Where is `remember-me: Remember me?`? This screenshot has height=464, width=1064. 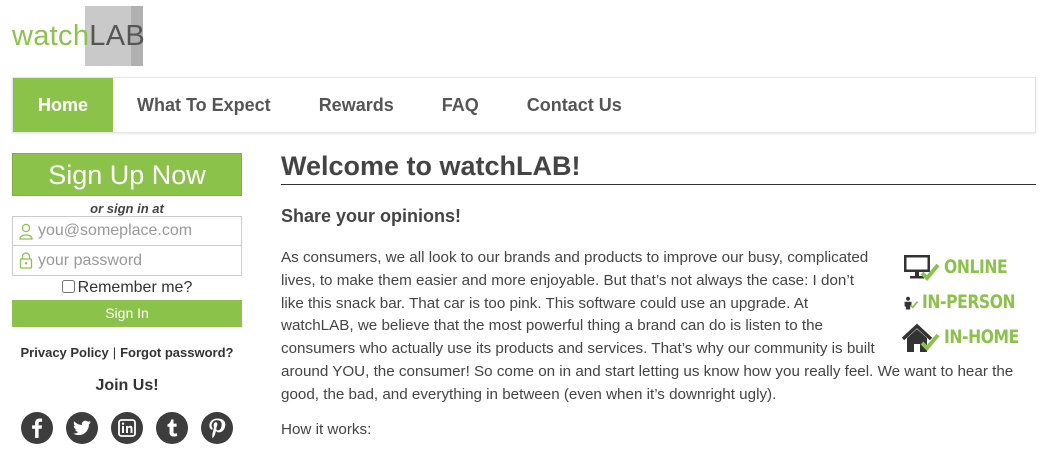
remember-me: Remember me? is located at coordinates (127, 289).